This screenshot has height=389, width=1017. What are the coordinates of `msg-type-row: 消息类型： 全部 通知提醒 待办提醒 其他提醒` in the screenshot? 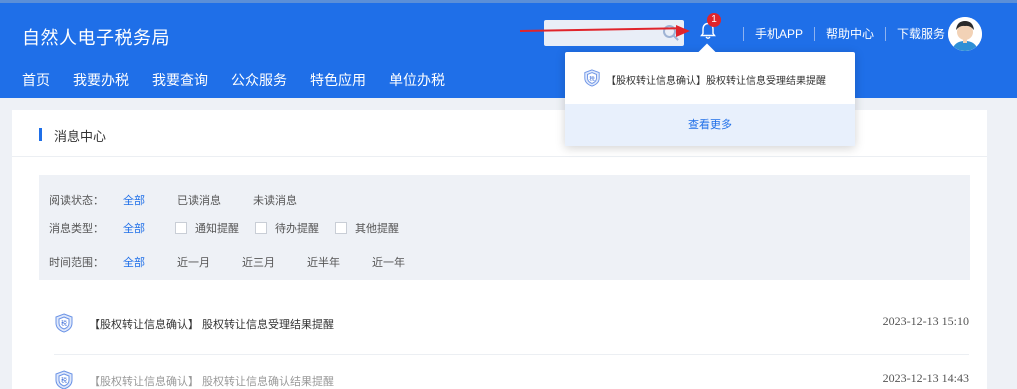 It's located at (232, 228).